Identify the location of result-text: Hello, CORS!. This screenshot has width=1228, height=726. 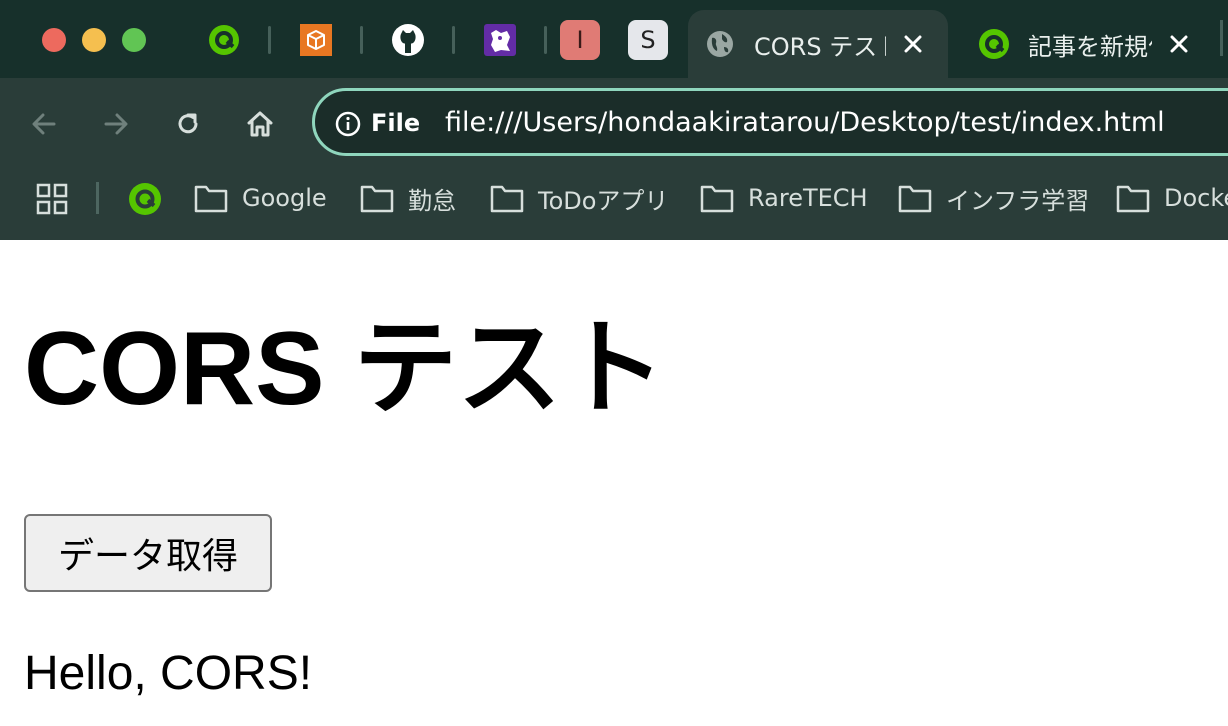
(168, 673).